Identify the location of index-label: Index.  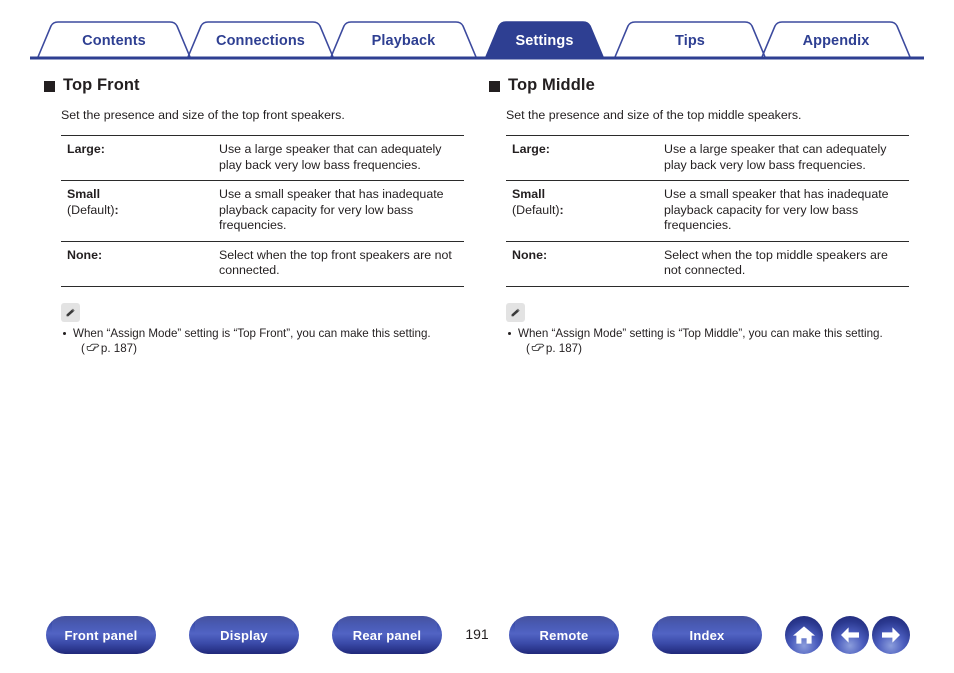
(707, 635).